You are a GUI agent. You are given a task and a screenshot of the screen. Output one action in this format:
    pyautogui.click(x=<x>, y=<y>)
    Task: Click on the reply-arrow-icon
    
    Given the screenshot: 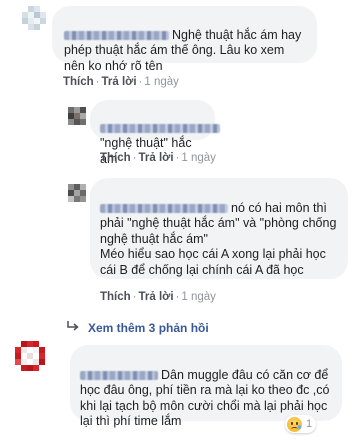 What is the action you would take?
    pyautogui.click(x=73, y=328)
    